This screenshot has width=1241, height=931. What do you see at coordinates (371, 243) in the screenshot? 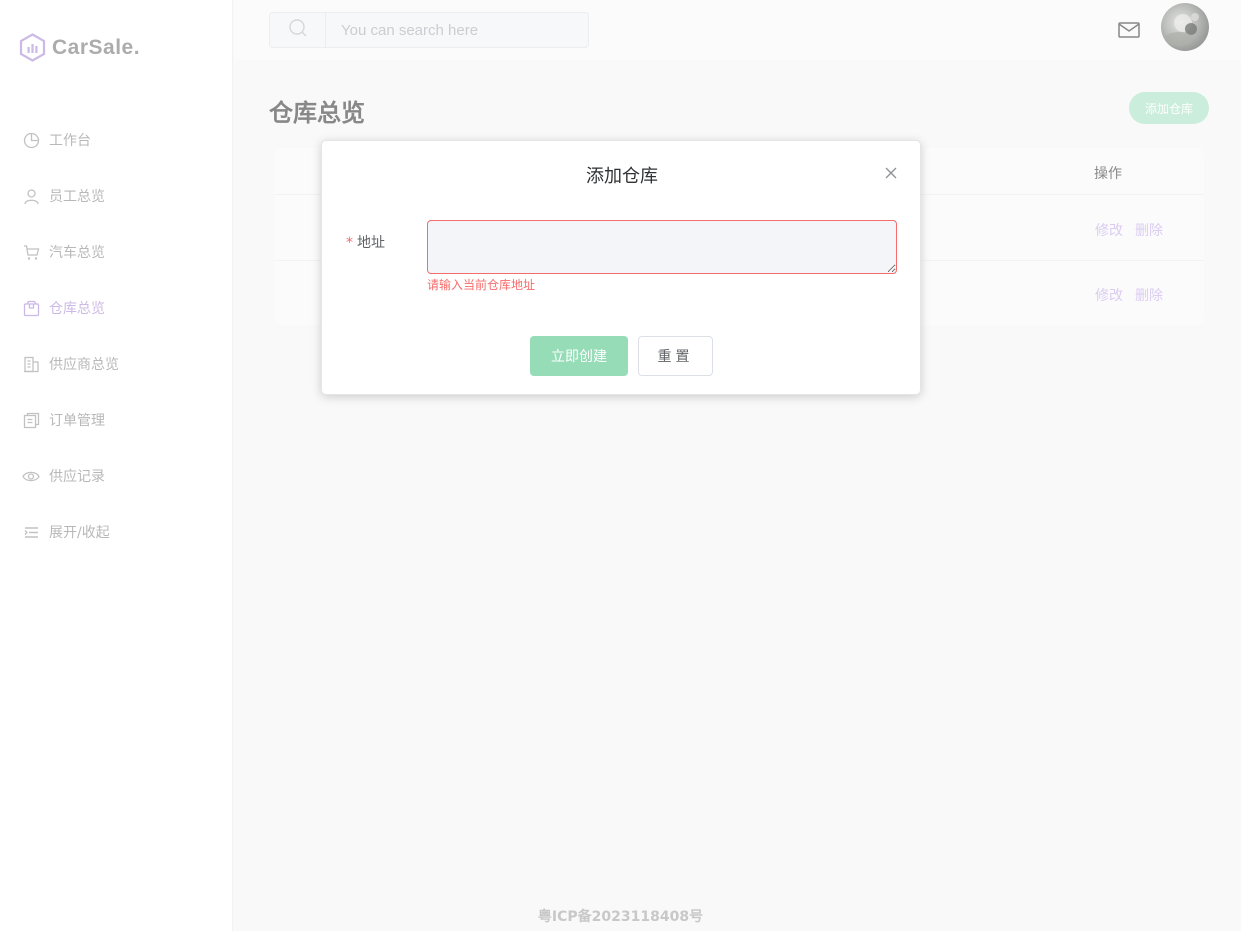
I see `address-label-text: 地址` at bounding box center [371, 243].